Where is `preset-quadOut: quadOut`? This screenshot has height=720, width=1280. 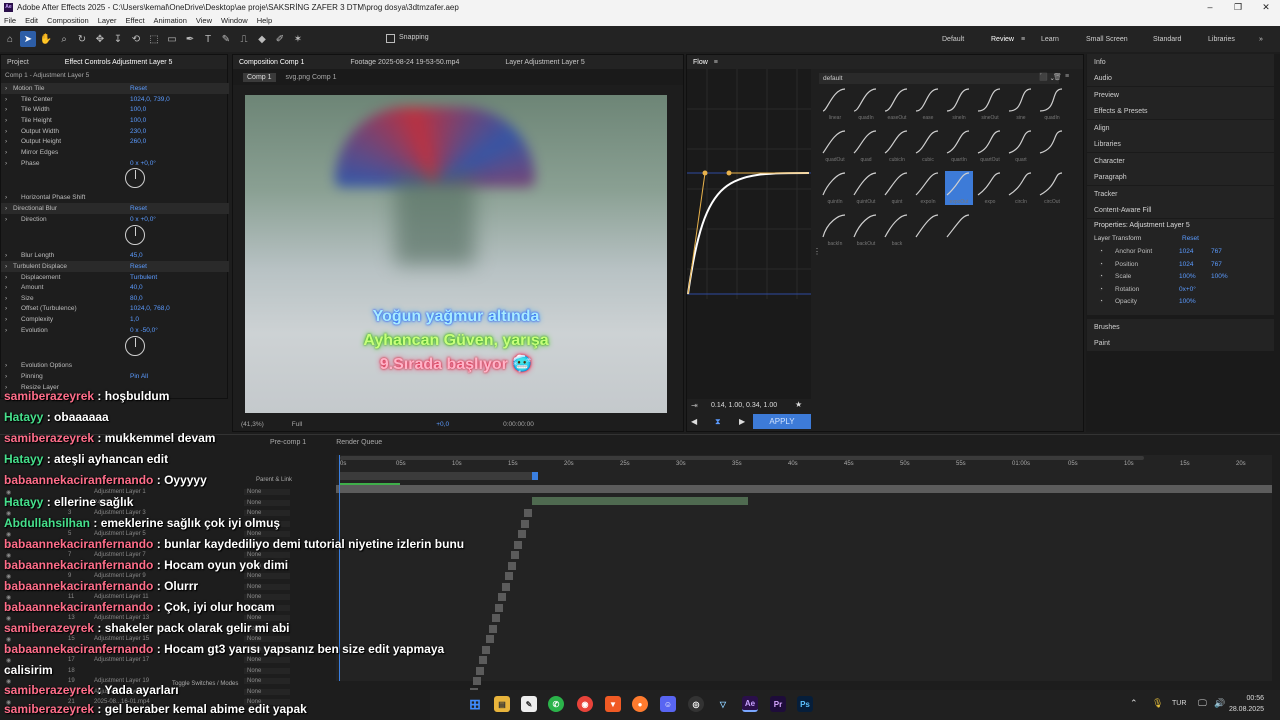 preset-quadOut: quadOut is located at coordinates (835, 146).